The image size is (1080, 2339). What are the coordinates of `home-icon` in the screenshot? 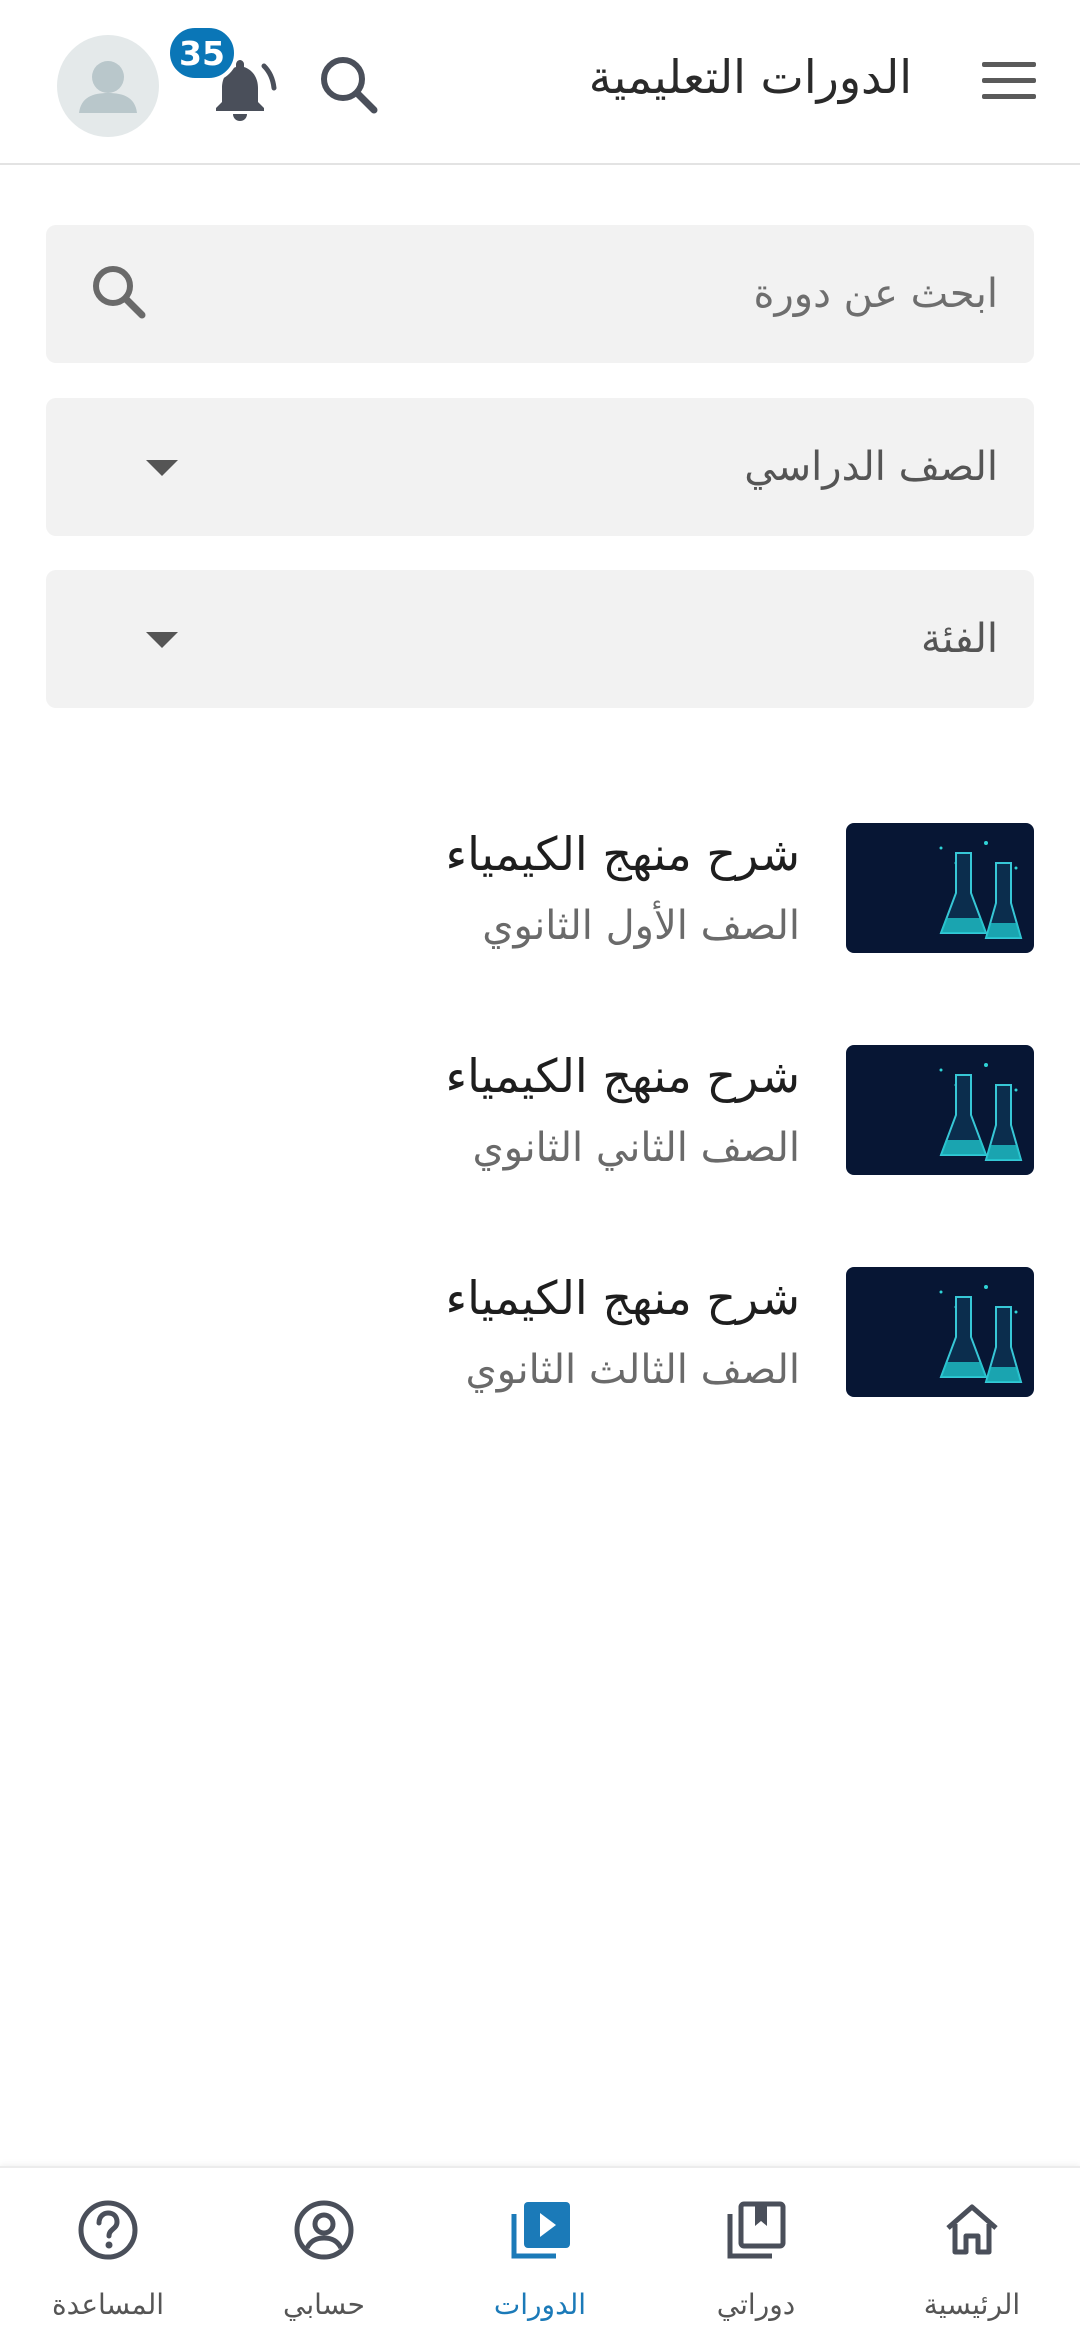 It's located at (972, 2229).